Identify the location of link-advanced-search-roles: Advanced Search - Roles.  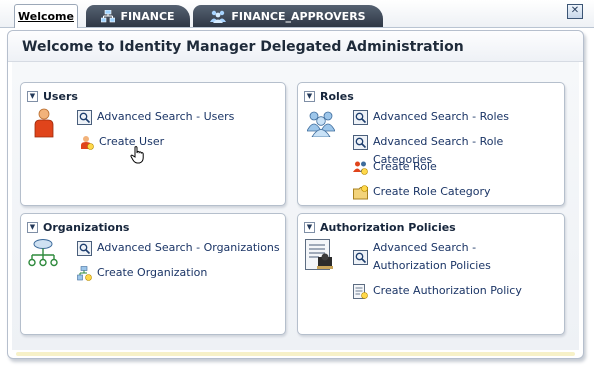
(431, 117).